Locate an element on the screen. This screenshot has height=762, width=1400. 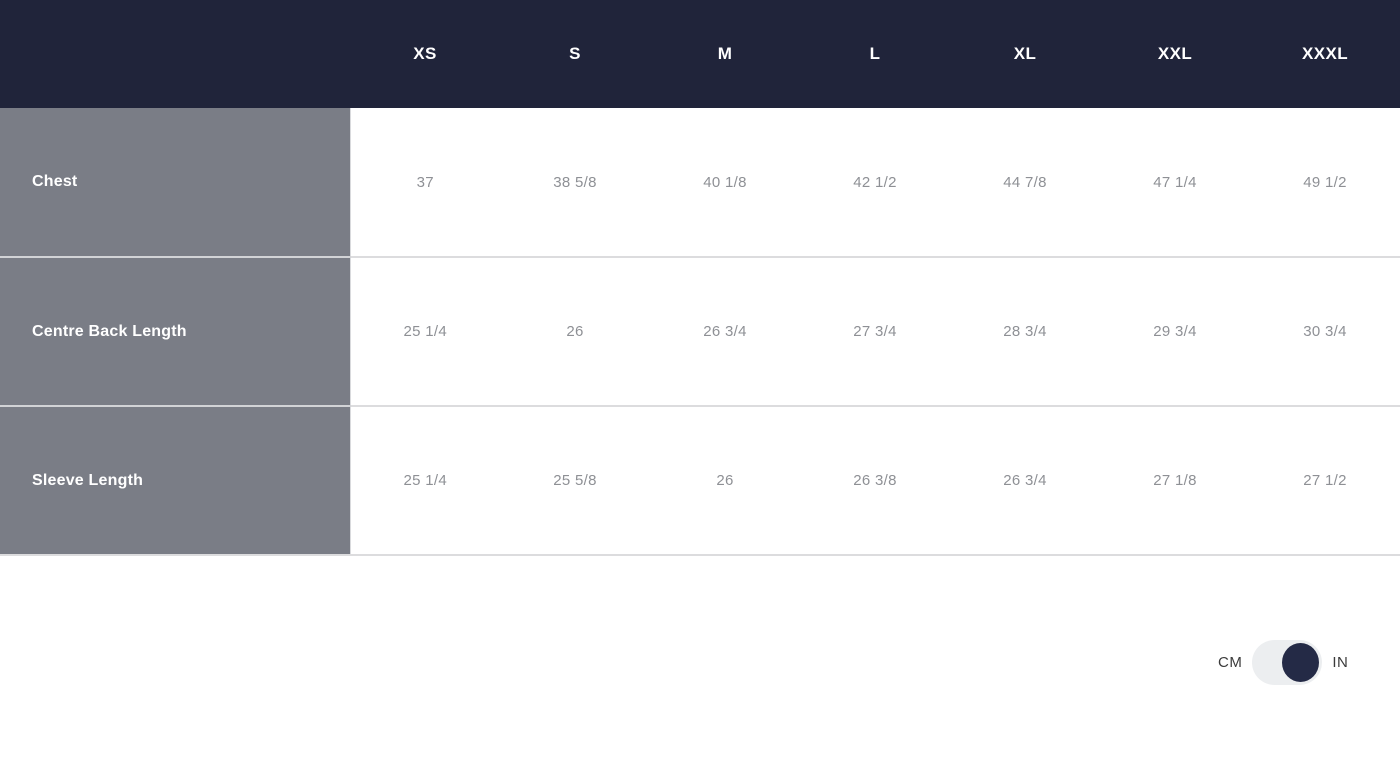
cell-sleeve-length-s: 25 5/8 is located at coordinates (575, 481).